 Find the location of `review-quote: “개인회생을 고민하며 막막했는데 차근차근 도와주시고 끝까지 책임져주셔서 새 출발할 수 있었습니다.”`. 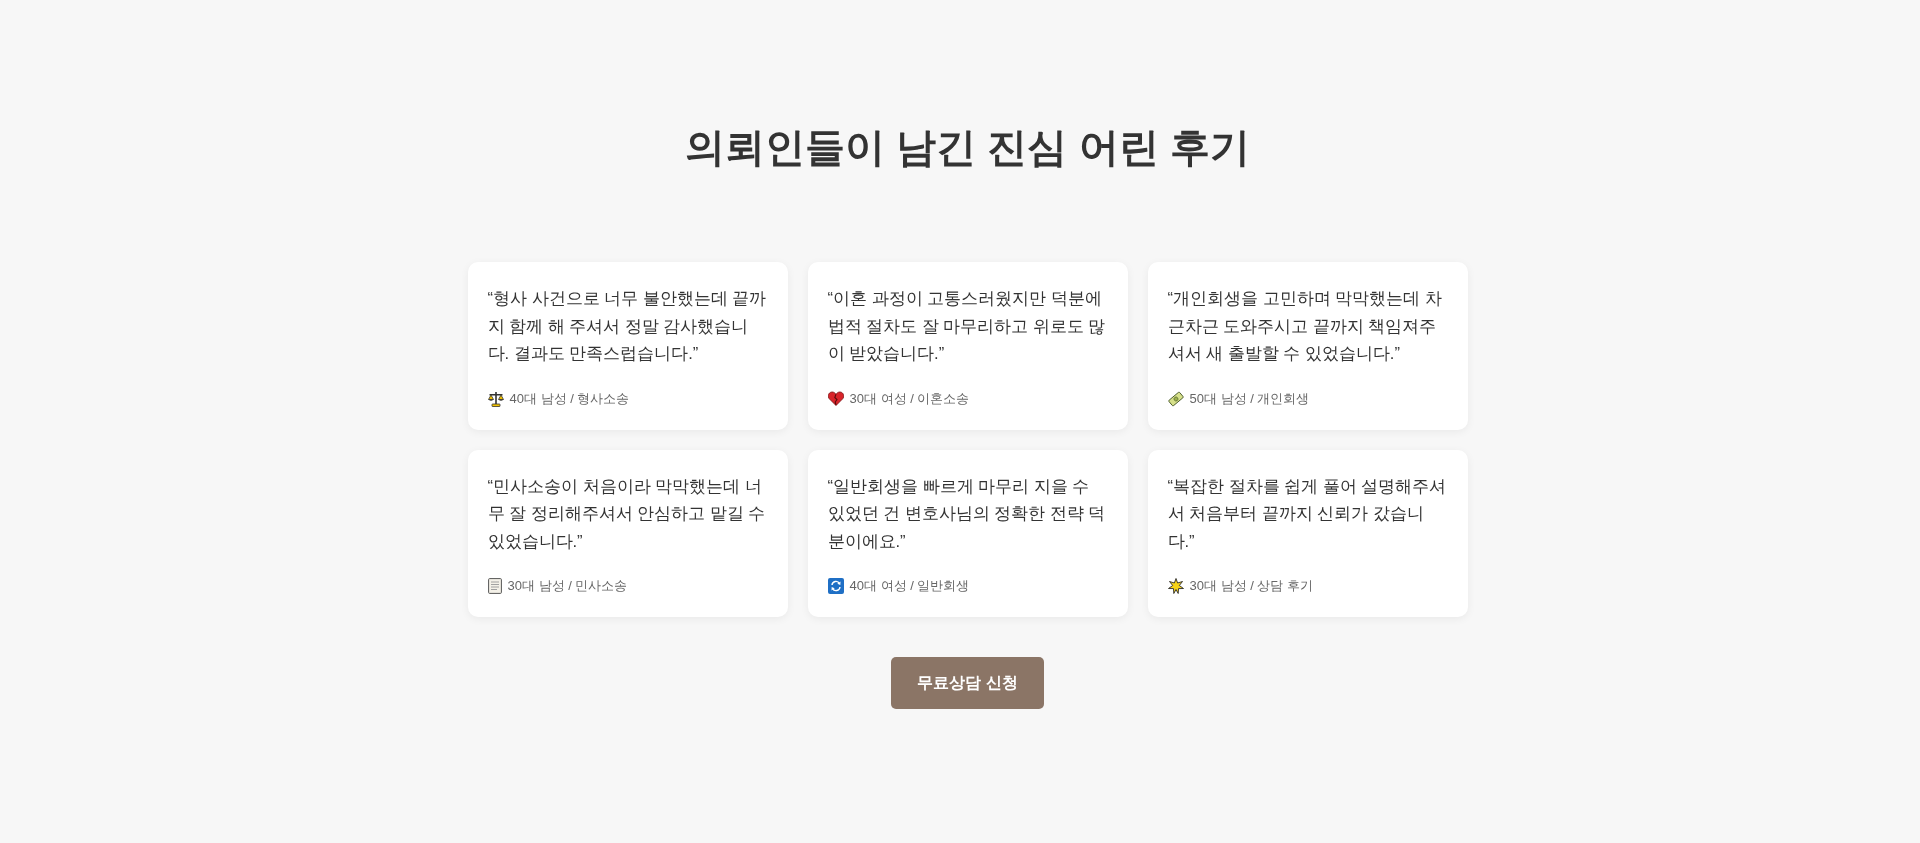

review-quote: “개인회생을 고민하며 막막했는데 차근차근 도와주시고 끝까지 책임져주셔서 새 출발할 수 있었습니다.” is located at coordinates (1305, 326).